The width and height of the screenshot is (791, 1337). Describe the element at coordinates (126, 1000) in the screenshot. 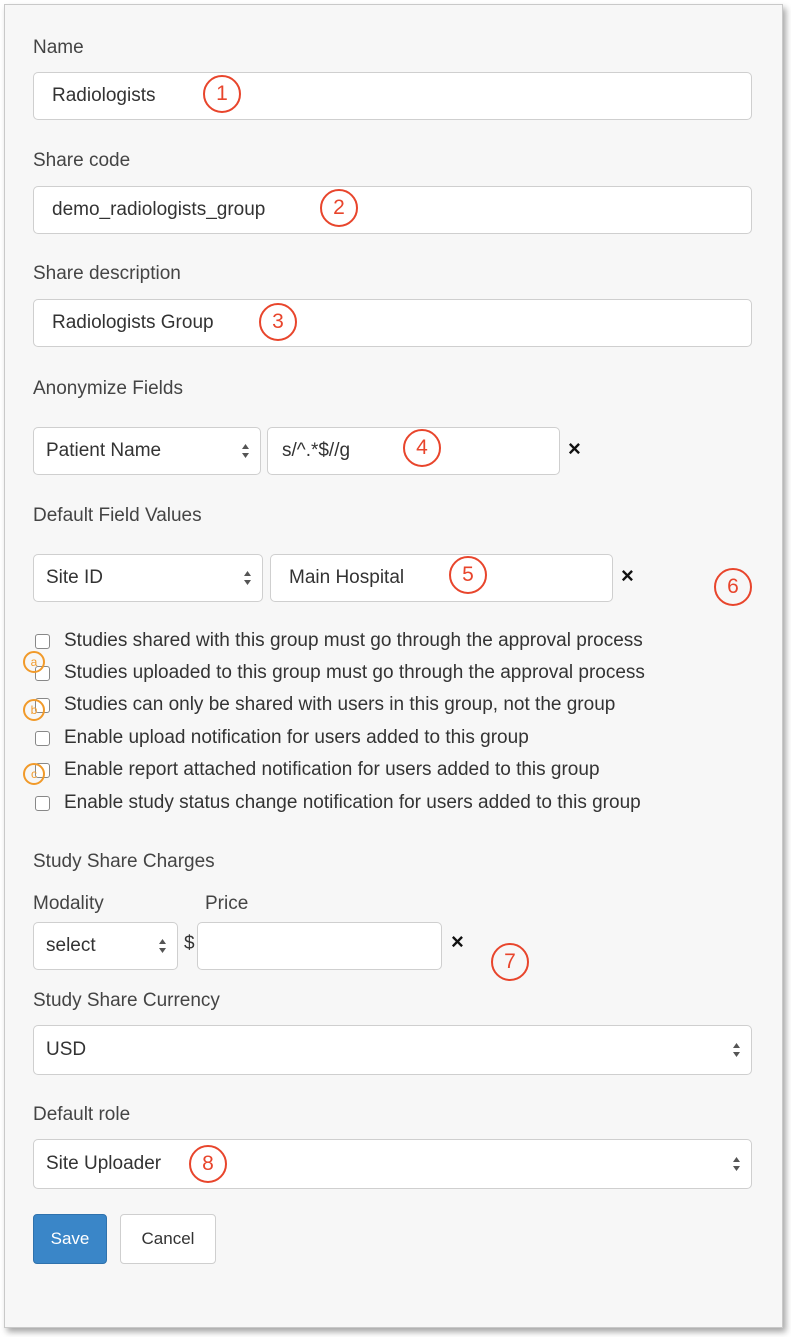

I see `study-share-currency-label: Study Share Currency` at that location.